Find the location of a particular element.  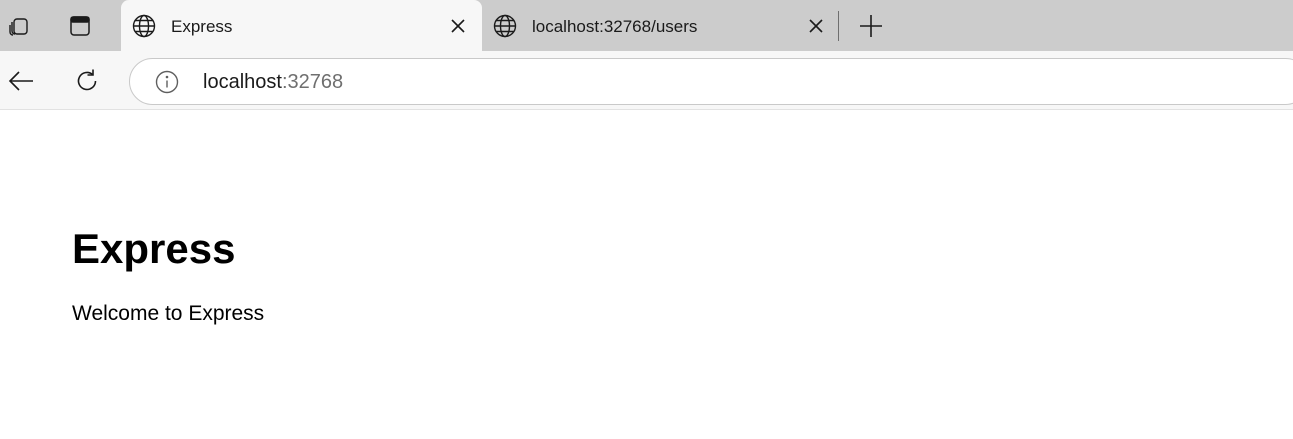

refresh-icon is located at coordinates (87, 81).